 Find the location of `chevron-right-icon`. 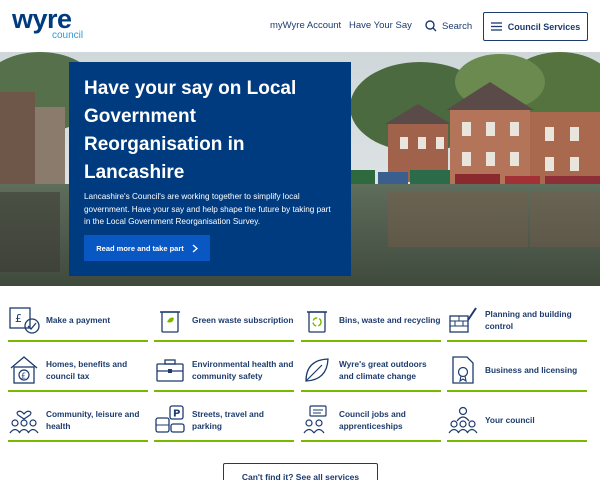

chevron-right-icon is located at coordinates (195, 248).